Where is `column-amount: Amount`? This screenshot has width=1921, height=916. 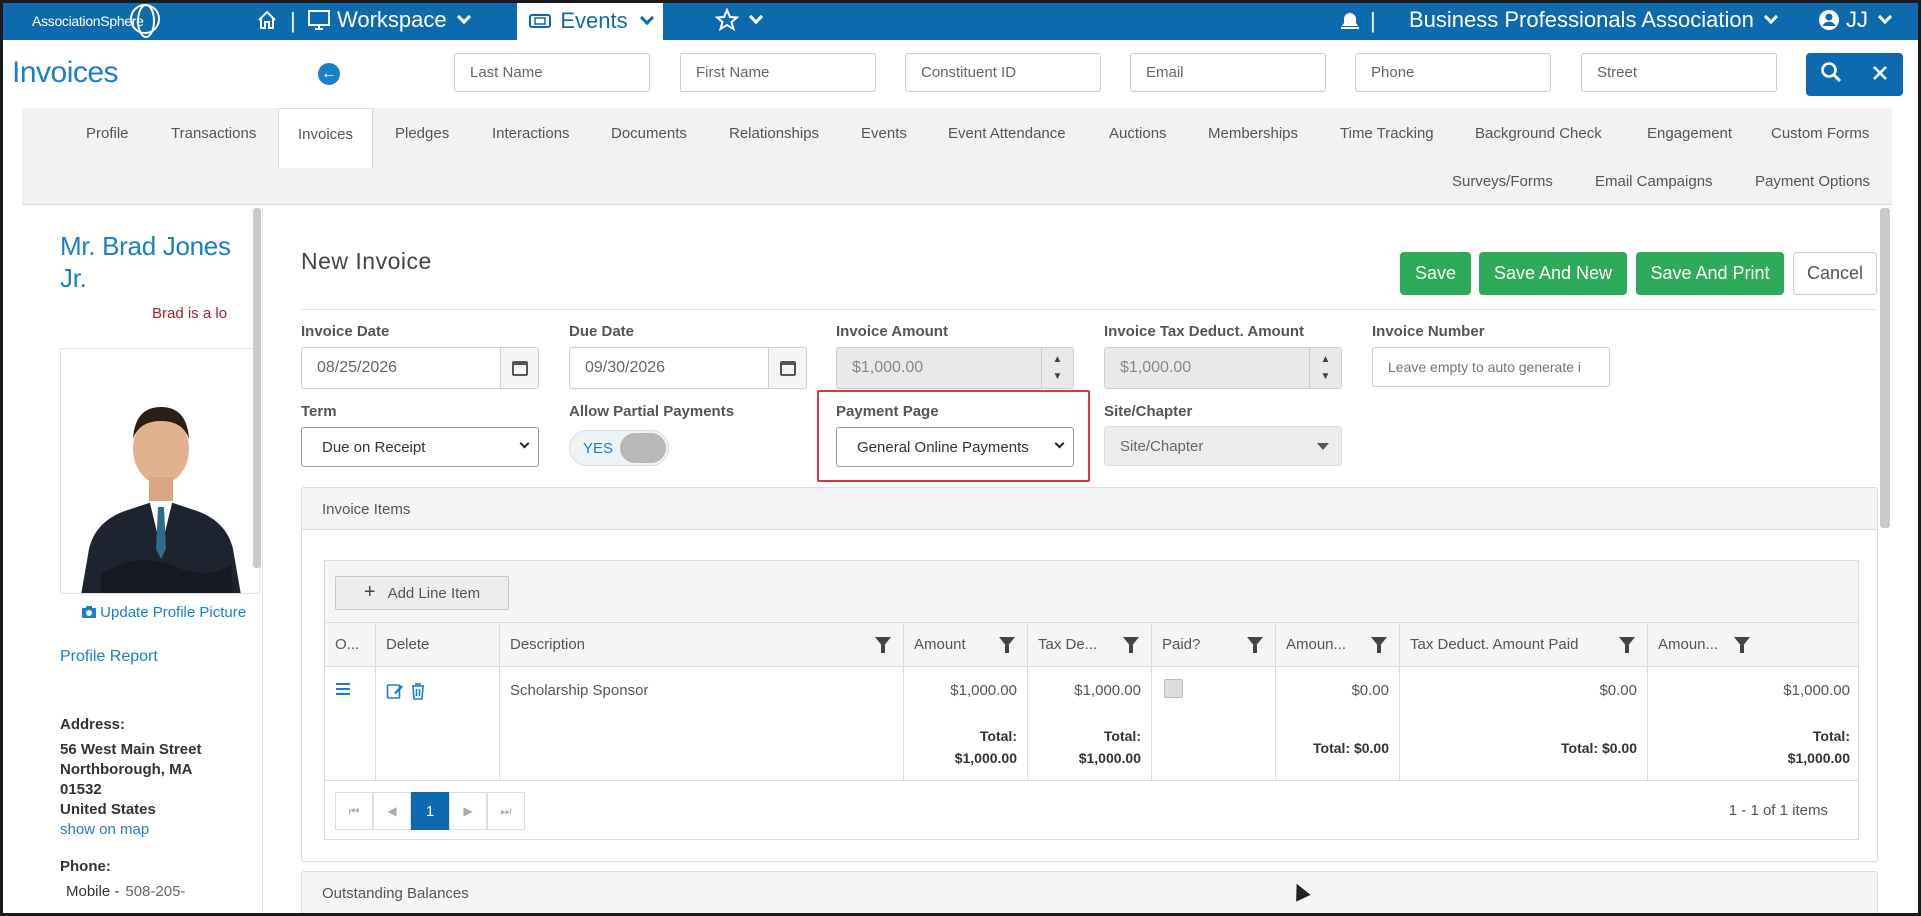
column-amount: Amount is located at coordinates (966, 645).